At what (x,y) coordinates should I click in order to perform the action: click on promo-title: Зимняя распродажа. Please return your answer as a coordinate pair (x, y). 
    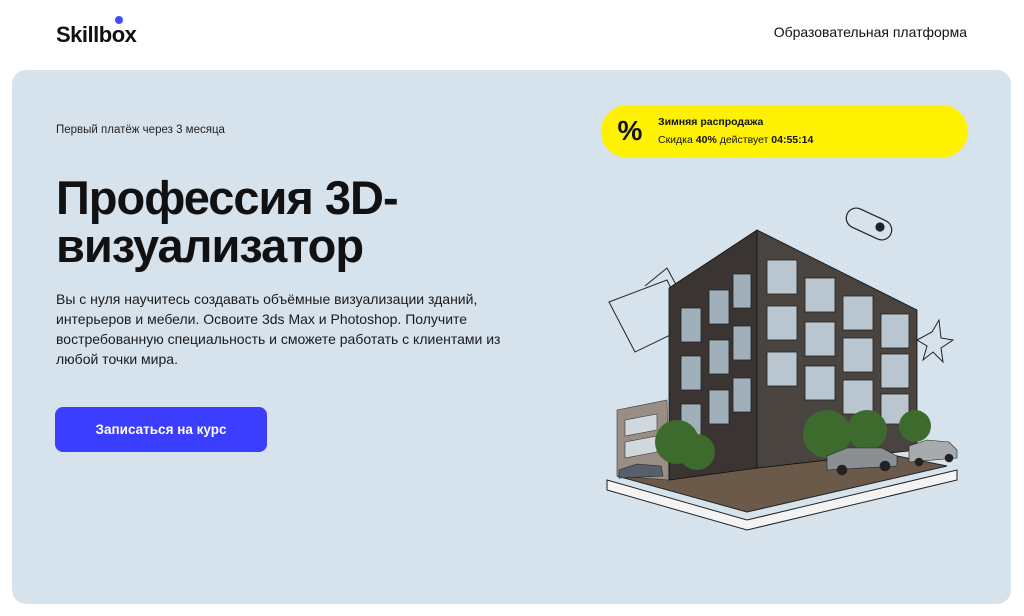
    Looking at the image, I should click on (711, 122).